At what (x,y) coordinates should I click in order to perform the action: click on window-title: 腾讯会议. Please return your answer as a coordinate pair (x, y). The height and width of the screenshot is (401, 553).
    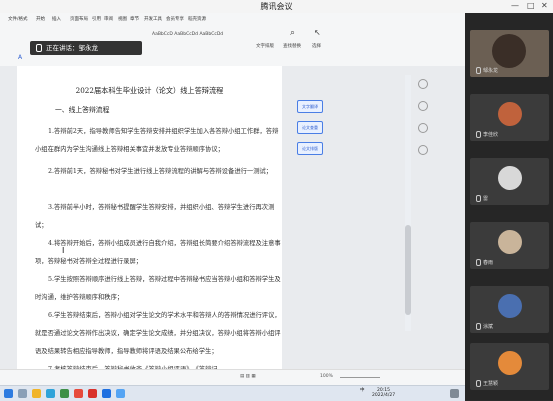
    Looking at the image, I should click on (276, 6).